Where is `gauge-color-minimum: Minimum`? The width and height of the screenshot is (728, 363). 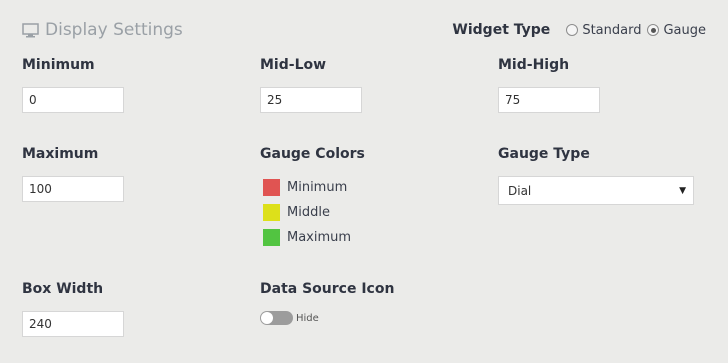 gauge-color-minimum: Minimum is located at coordinates (307, 187).